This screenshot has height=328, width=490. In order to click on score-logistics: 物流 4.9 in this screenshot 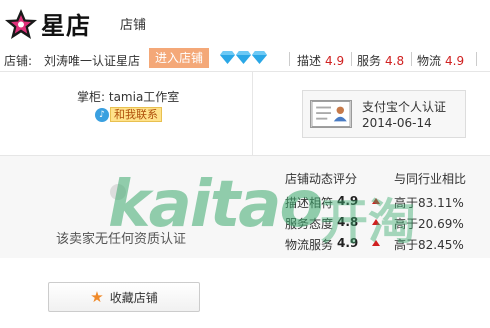, I will do `click(440, 60)`.